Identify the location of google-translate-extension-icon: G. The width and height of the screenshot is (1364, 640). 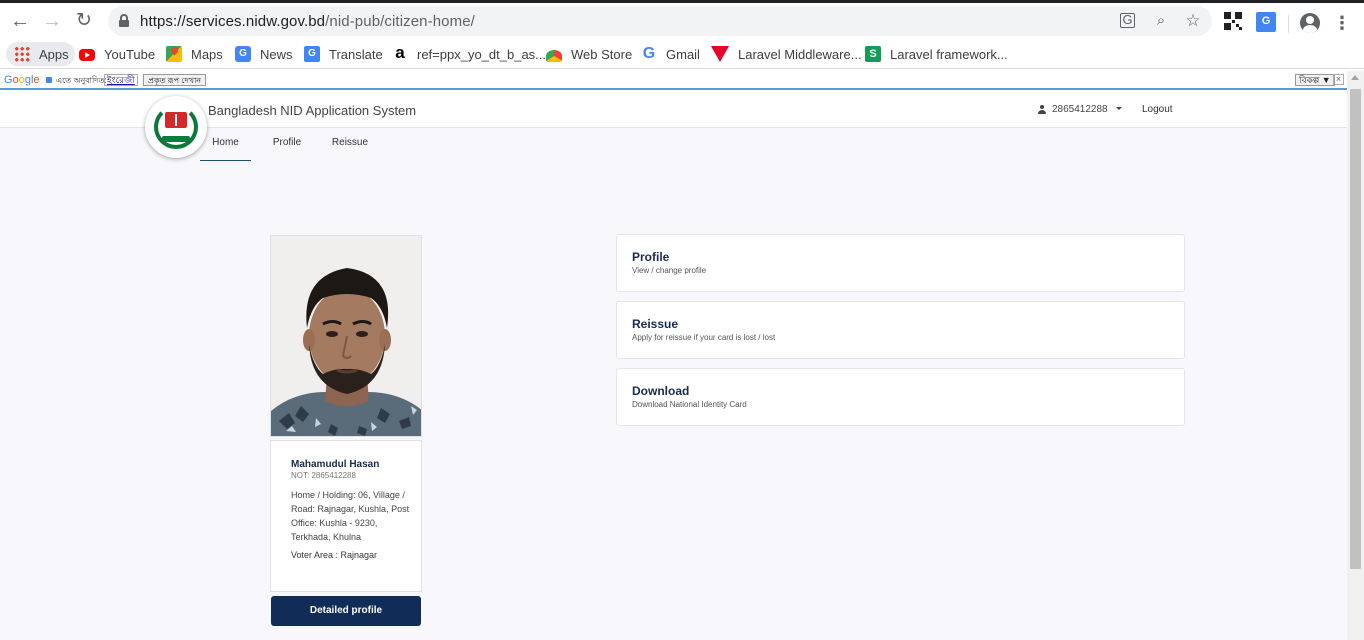
(1266, 22).